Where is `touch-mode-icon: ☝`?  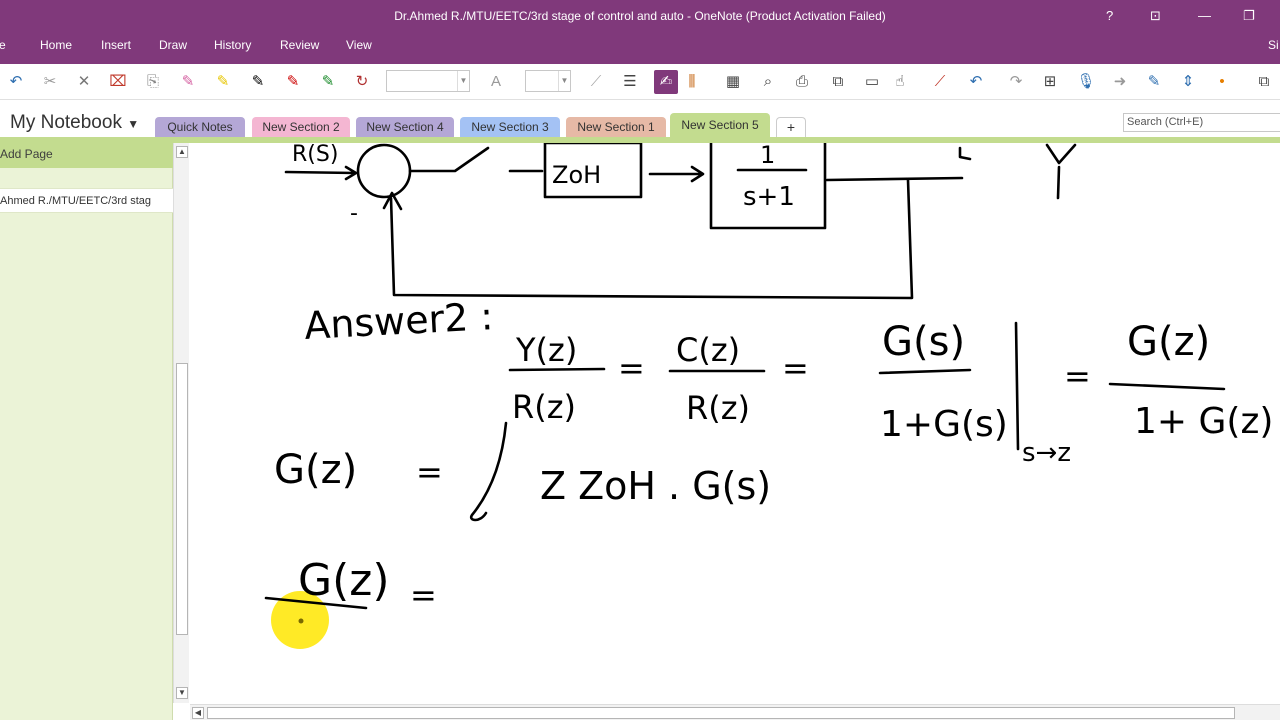 touch-mode-icon: ☝ is located at coordinates (900, 82).